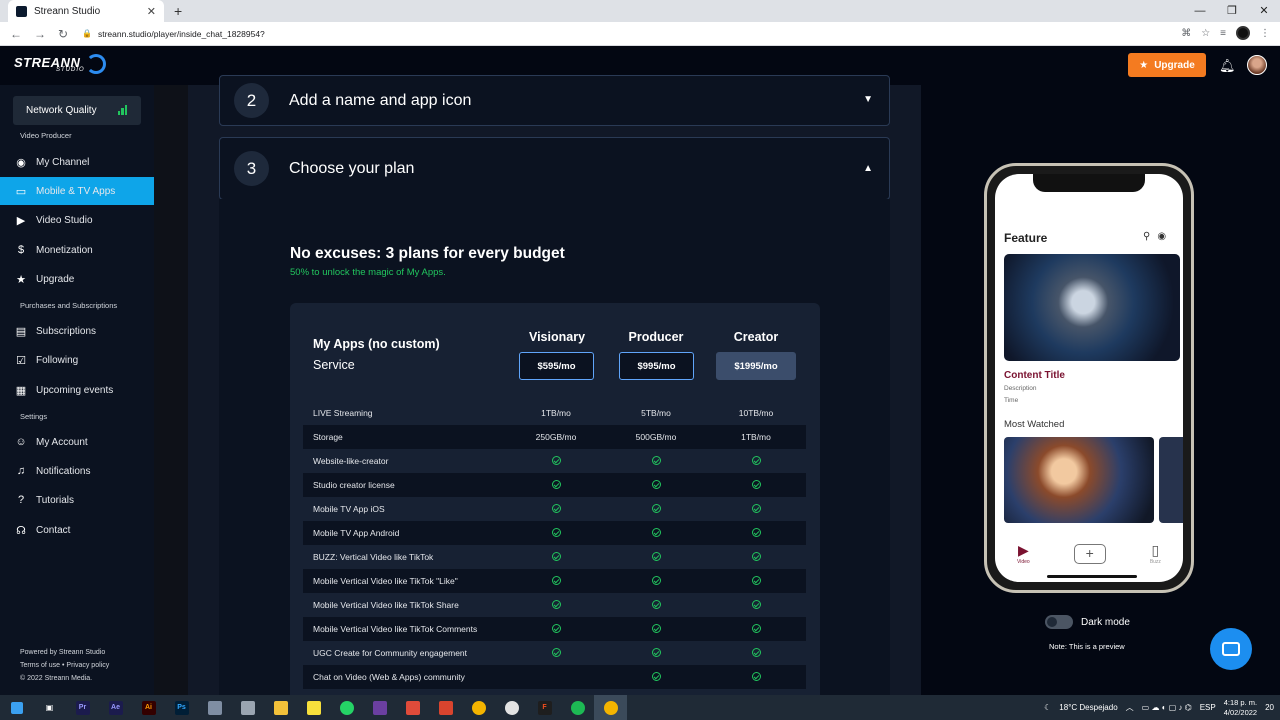  I want to click on language-indicator: ESP, so click(1208, 707).